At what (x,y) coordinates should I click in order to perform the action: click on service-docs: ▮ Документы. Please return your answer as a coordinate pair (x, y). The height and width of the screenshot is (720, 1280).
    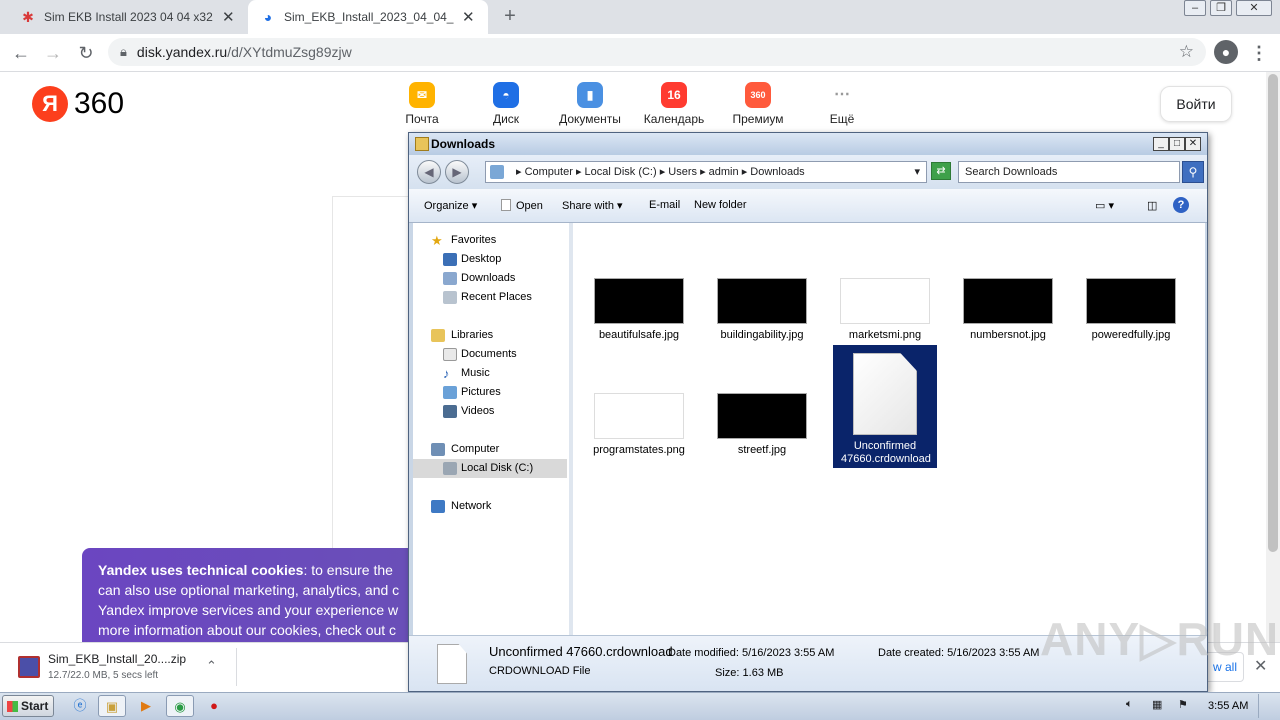
    Looking at the image, I should click on (590, 104).